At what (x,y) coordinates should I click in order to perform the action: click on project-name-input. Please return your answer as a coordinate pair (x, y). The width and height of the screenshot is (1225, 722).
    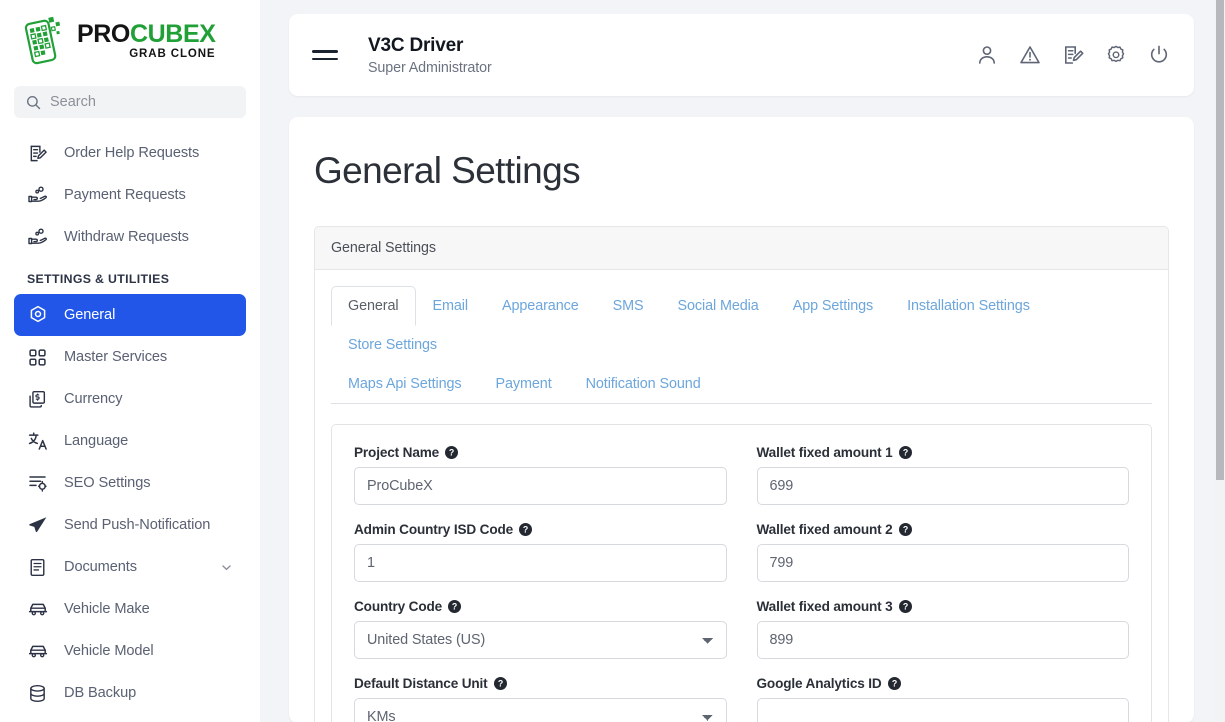
    Looking at the image, I should click on (540, 486).